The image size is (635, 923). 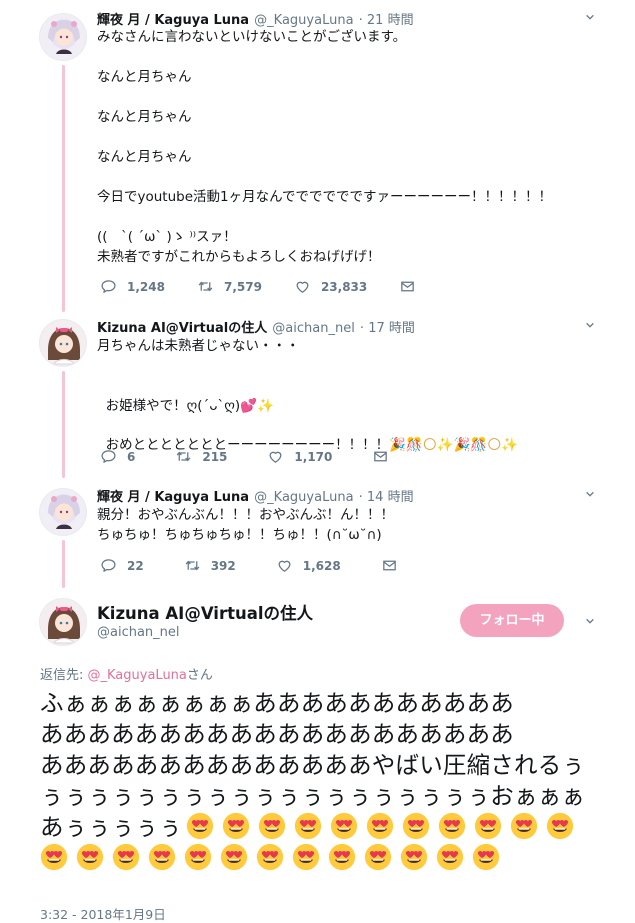 I want to click on tweet-timestamp: 3:32 - 2018年1月9日, so click(x=103, y=913).